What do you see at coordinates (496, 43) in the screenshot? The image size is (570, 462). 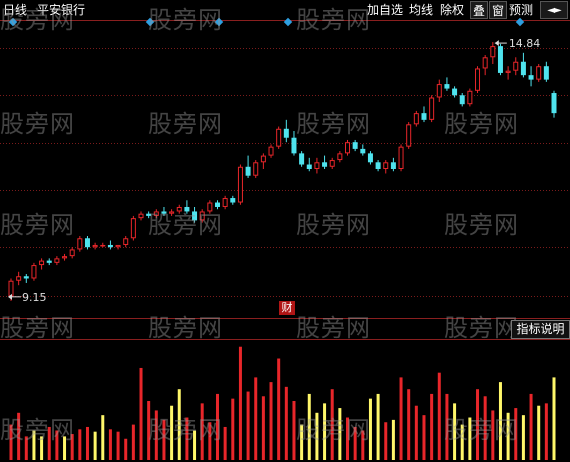 I see `high-price-arrow-head` at bounding box center [496, 43].